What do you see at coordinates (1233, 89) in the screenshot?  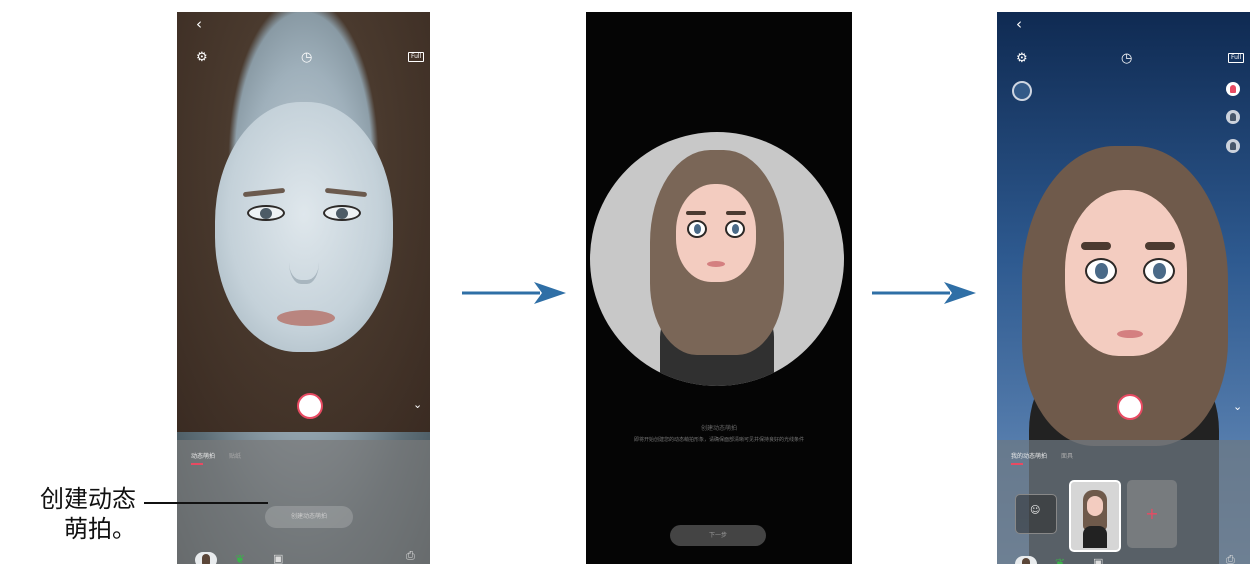 I see `mode-mask-icon` at bounding box center [1233, 89].